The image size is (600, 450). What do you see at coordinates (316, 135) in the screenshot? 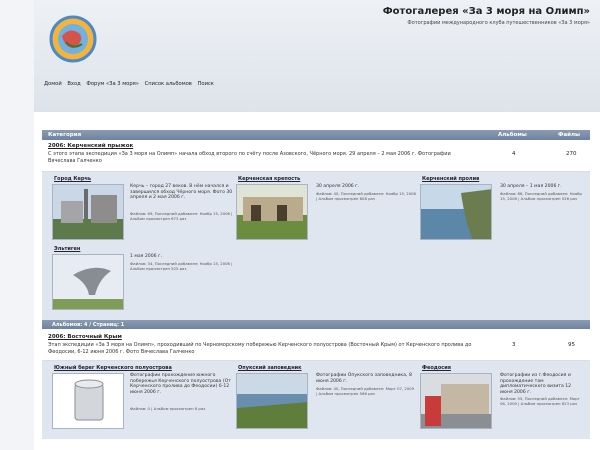
I see `table-header: Категория Альбомы Файлы` at bounding box center [316, 135].